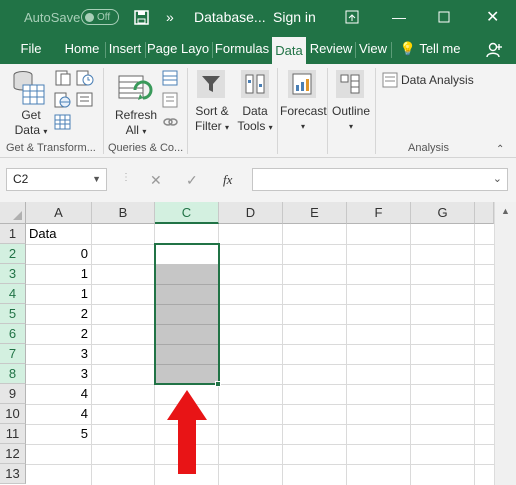 The width and height of the screenshot is (516, 485). I want to click on data-tools-button: Data Tools ▾, so click(255, 119).